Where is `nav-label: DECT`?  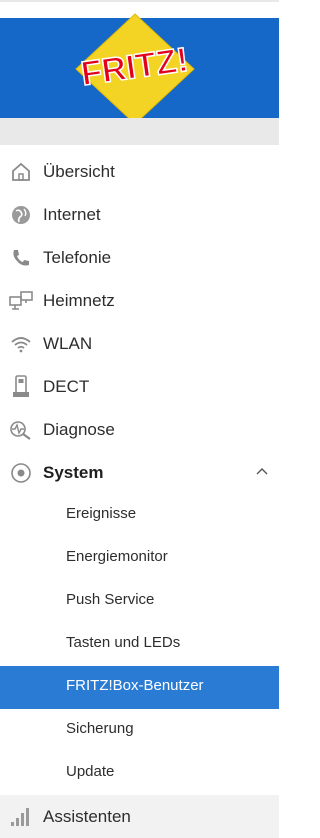
nav-label: DECT is located at coordinates (66, 386).